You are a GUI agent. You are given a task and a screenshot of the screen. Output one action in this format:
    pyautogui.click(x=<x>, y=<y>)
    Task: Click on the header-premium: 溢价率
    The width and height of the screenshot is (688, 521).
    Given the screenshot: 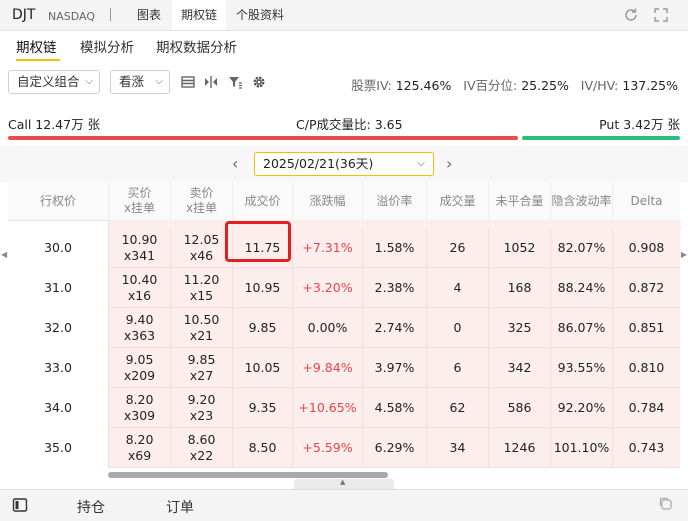 What is the action you would take?
    pyautogui.click(x=394, y=201)
    